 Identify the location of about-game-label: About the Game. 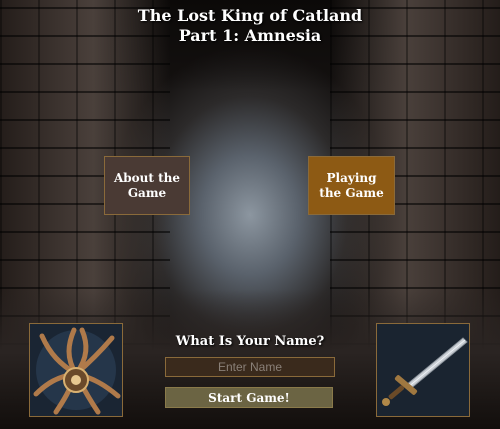
(147, 185).